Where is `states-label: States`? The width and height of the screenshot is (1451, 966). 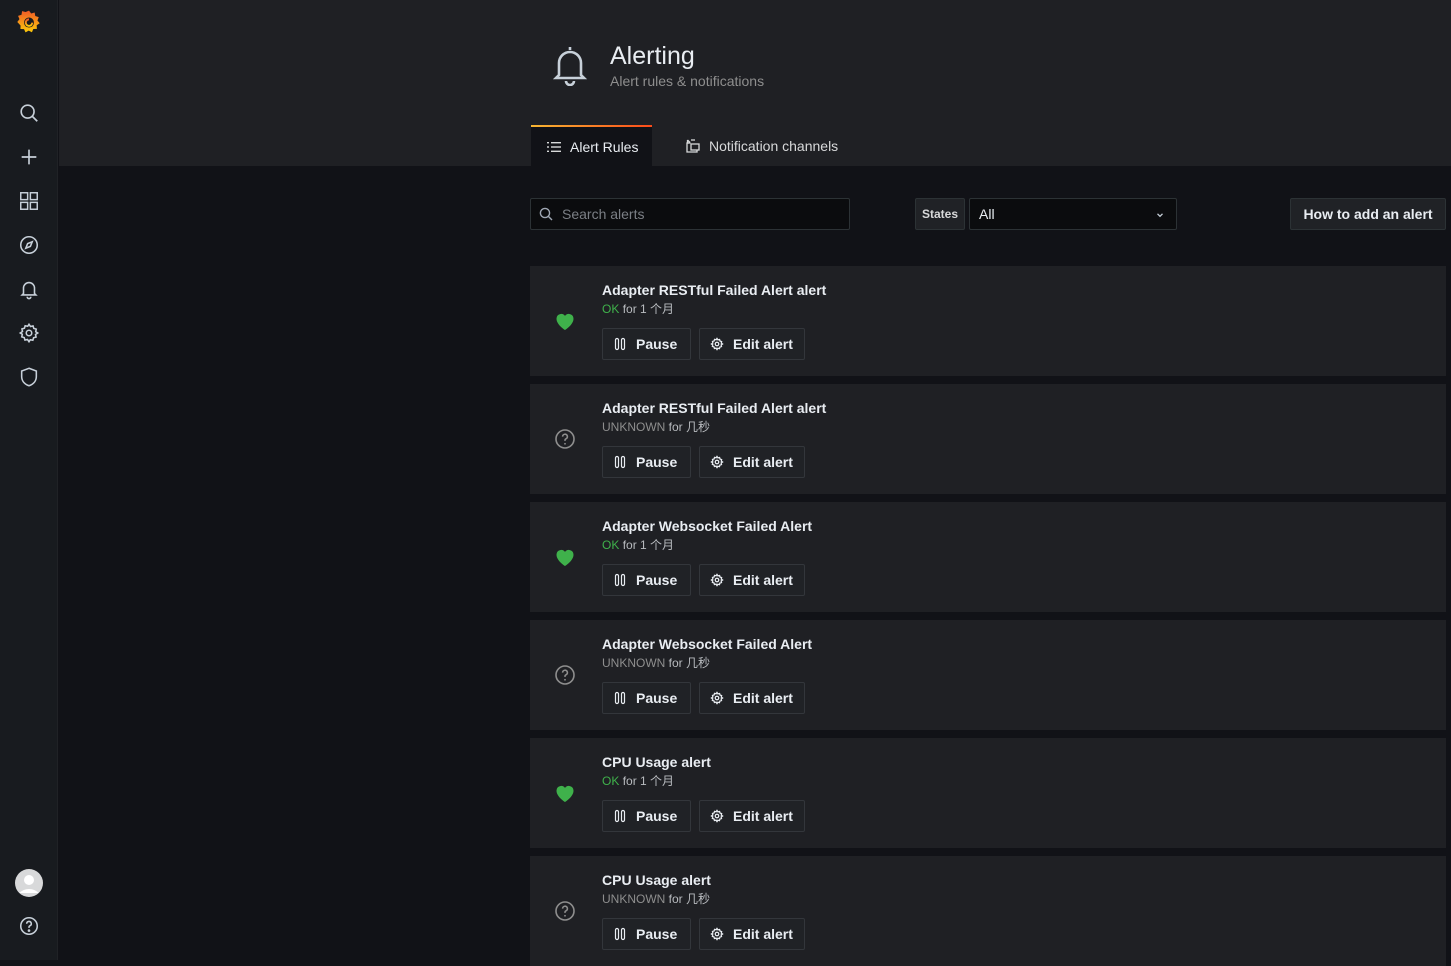
states-label: States is located at coordinates (940, 214).